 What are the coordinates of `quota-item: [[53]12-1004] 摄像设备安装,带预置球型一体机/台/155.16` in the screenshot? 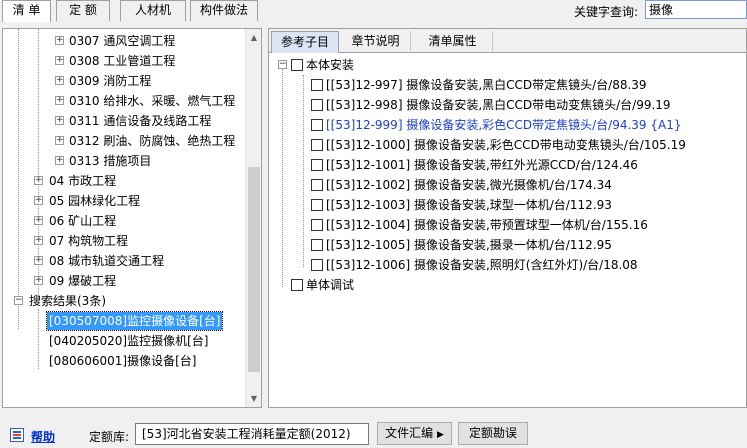 It's located at (504, 225).